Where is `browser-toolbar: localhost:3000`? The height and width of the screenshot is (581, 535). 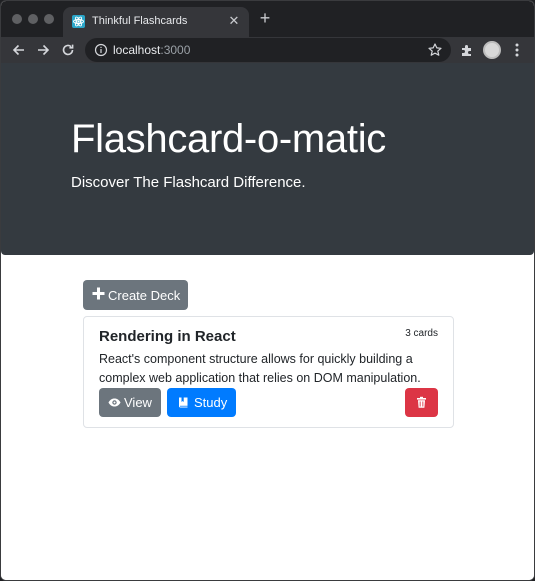
browser-toolbar: localhost:3000 is located at coordinates (267, 50).